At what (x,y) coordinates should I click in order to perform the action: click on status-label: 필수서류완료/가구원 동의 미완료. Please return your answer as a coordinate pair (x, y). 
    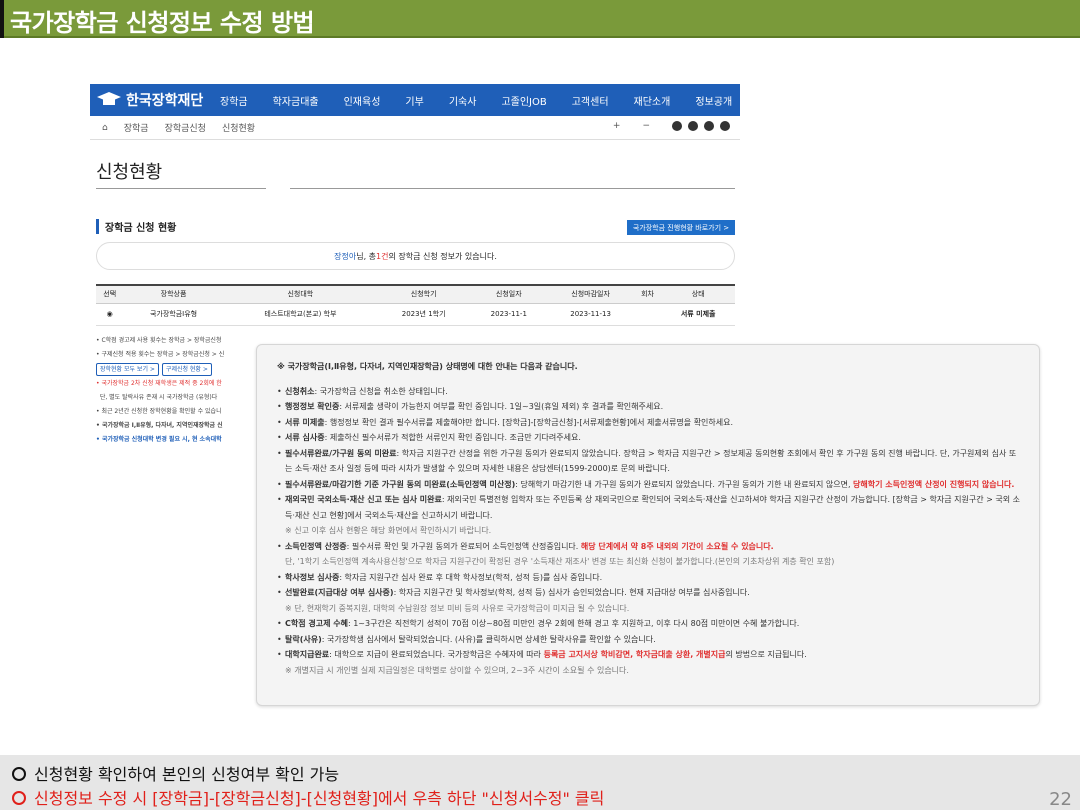
    Looking at the image, I should click on (341, 453).